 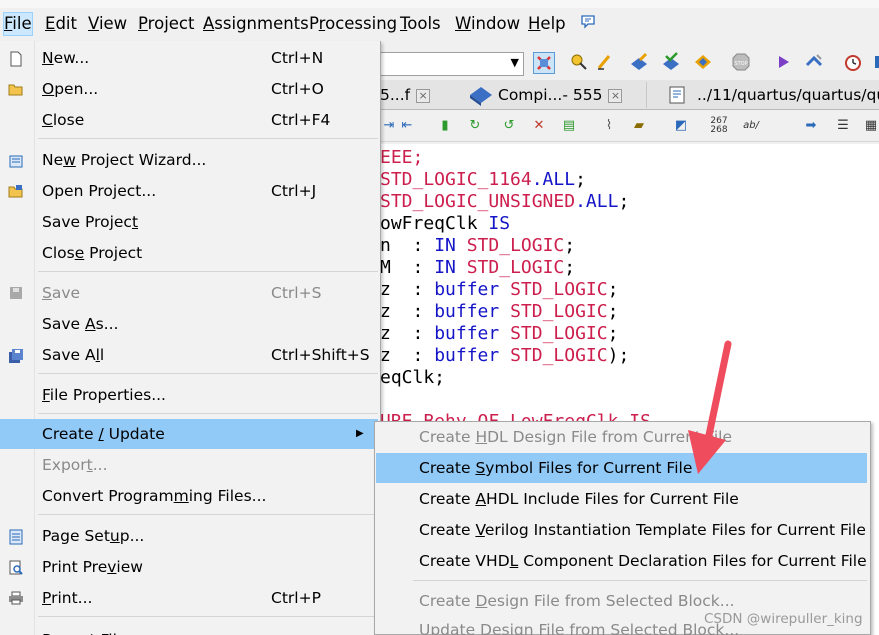 I want to click on watermark: CSDN @wirepuller_king, so click(x=783, y=619).